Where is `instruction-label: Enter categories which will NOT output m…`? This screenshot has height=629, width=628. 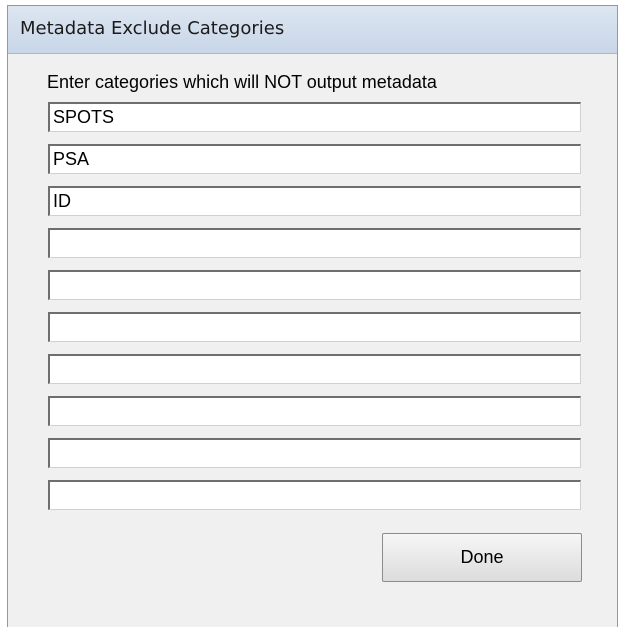 instruction-label: Enter categories which will NOT output m… is located at coordinates (242, 82).